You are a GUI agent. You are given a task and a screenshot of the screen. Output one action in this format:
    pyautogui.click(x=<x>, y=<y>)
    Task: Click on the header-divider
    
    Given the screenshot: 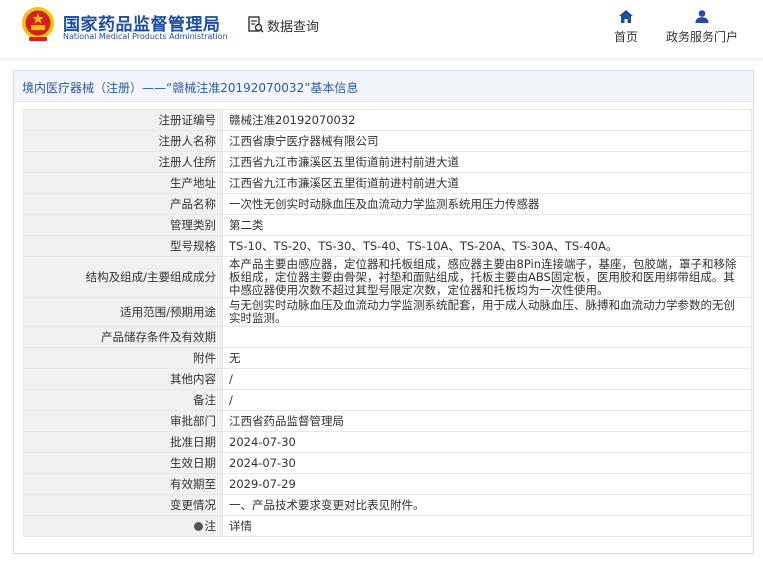 What is the action you would take?
    pyautogui.click(x=381, y=59)
    